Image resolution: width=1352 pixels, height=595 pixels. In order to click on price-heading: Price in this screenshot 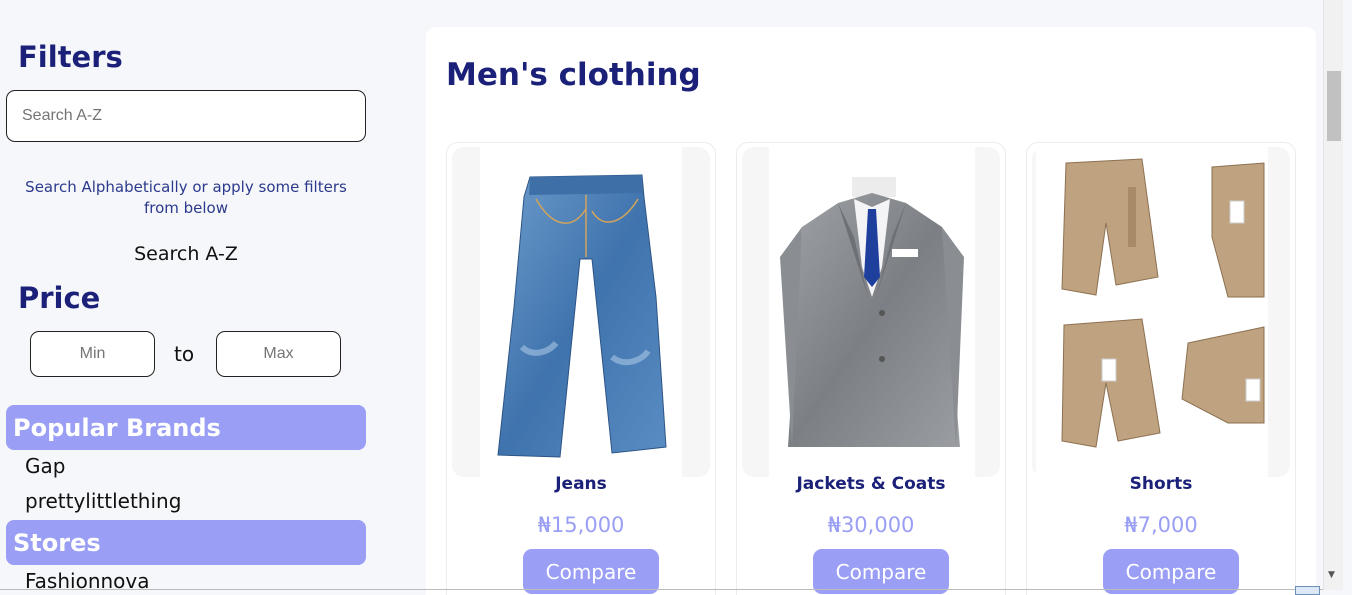, I will do `click(59, 298)`.